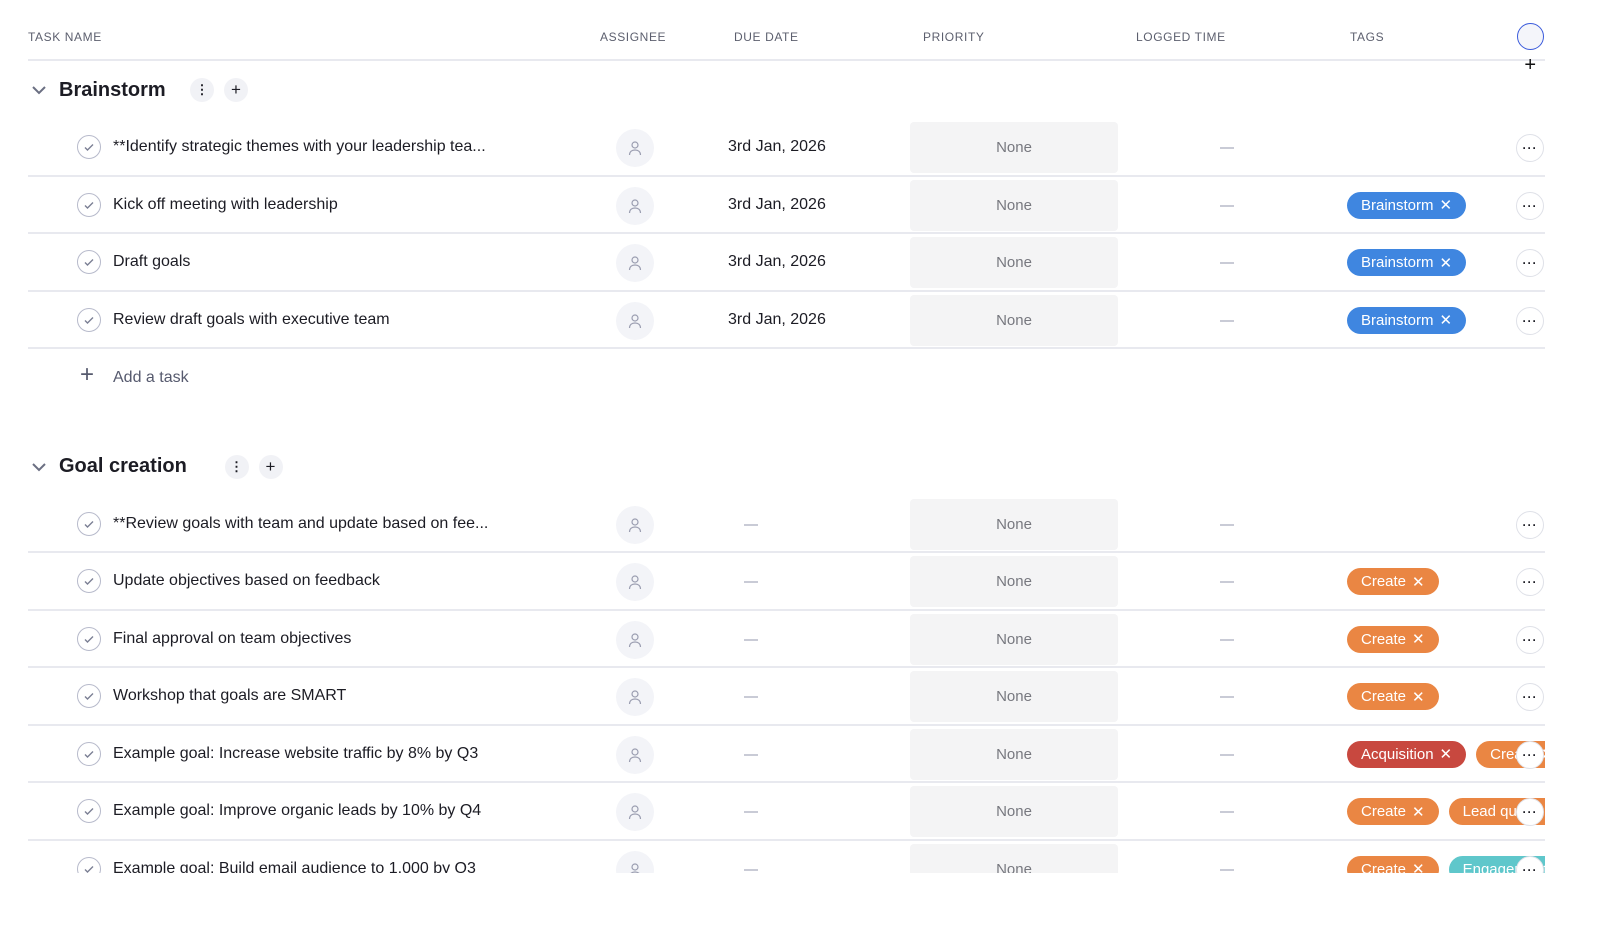 This screenshot has width=1610, height=926. What do you see at coordinates (786, 378) in the screenshot?
I see `add-task-button: + Add a task` at bounding box center [786, 378].